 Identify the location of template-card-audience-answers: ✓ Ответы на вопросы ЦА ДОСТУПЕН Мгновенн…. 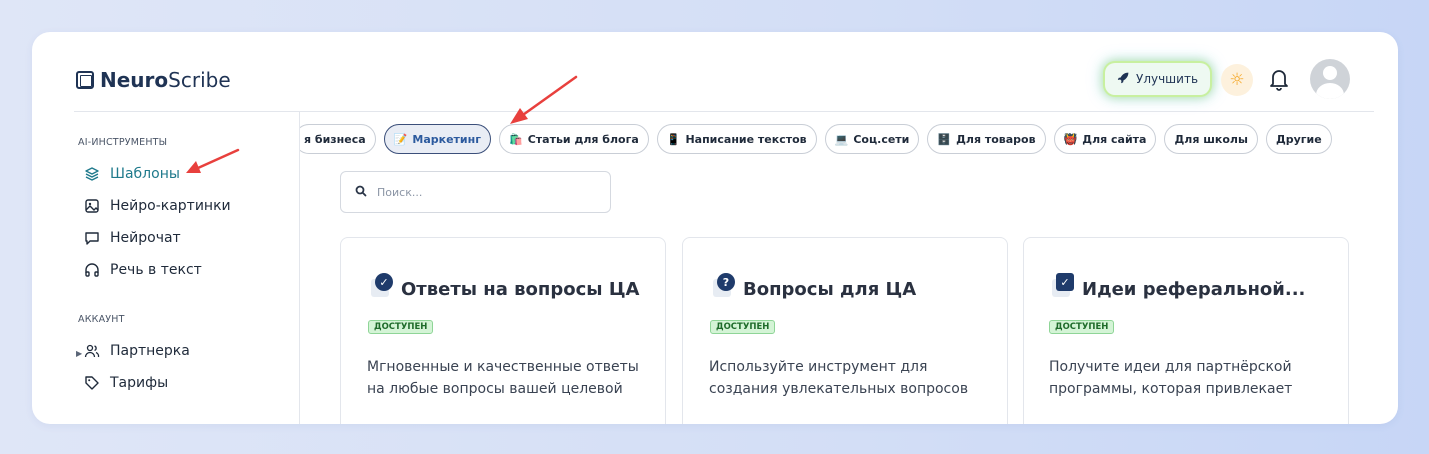
(503, 330).